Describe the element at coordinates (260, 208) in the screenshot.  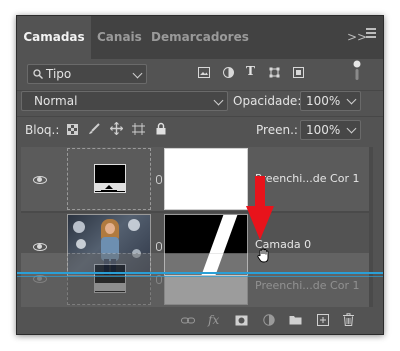
I see `red-arrow-annotation` at that location.